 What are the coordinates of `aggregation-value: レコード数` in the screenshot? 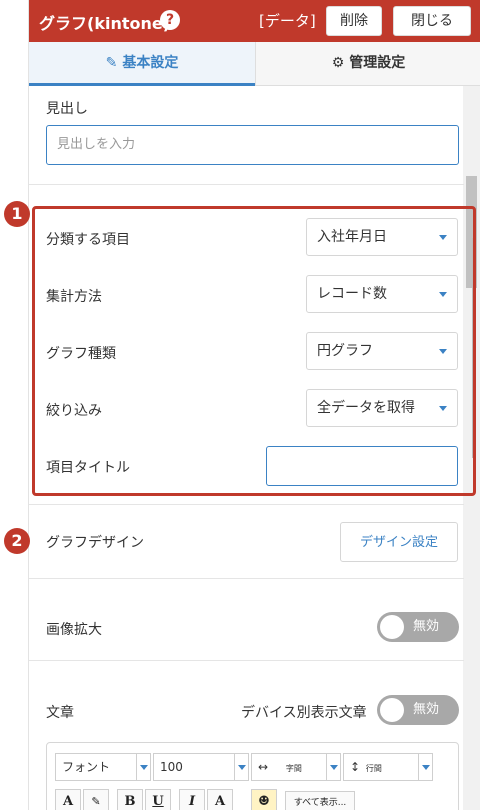 It's located at (352, 294).